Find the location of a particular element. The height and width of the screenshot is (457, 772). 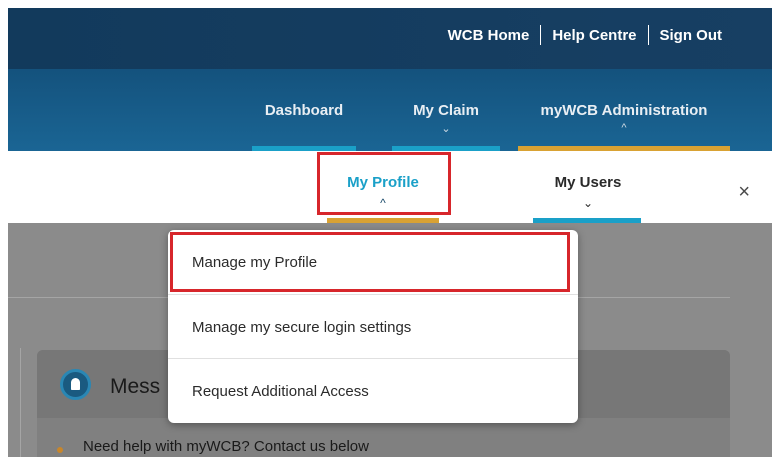

menu-item-label: Manage my Profile is located at coordinates (255, 262).